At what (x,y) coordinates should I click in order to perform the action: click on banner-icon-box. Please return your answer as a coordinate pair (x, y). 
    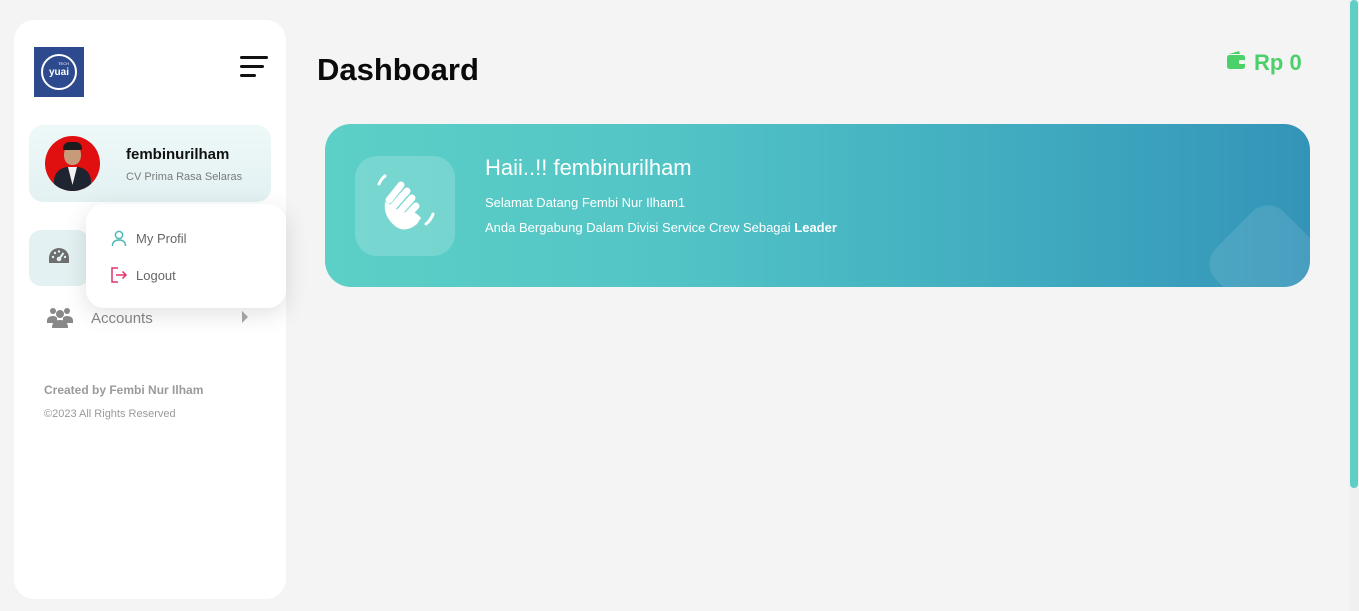
    Looking at the image, I should click on (405, 206).